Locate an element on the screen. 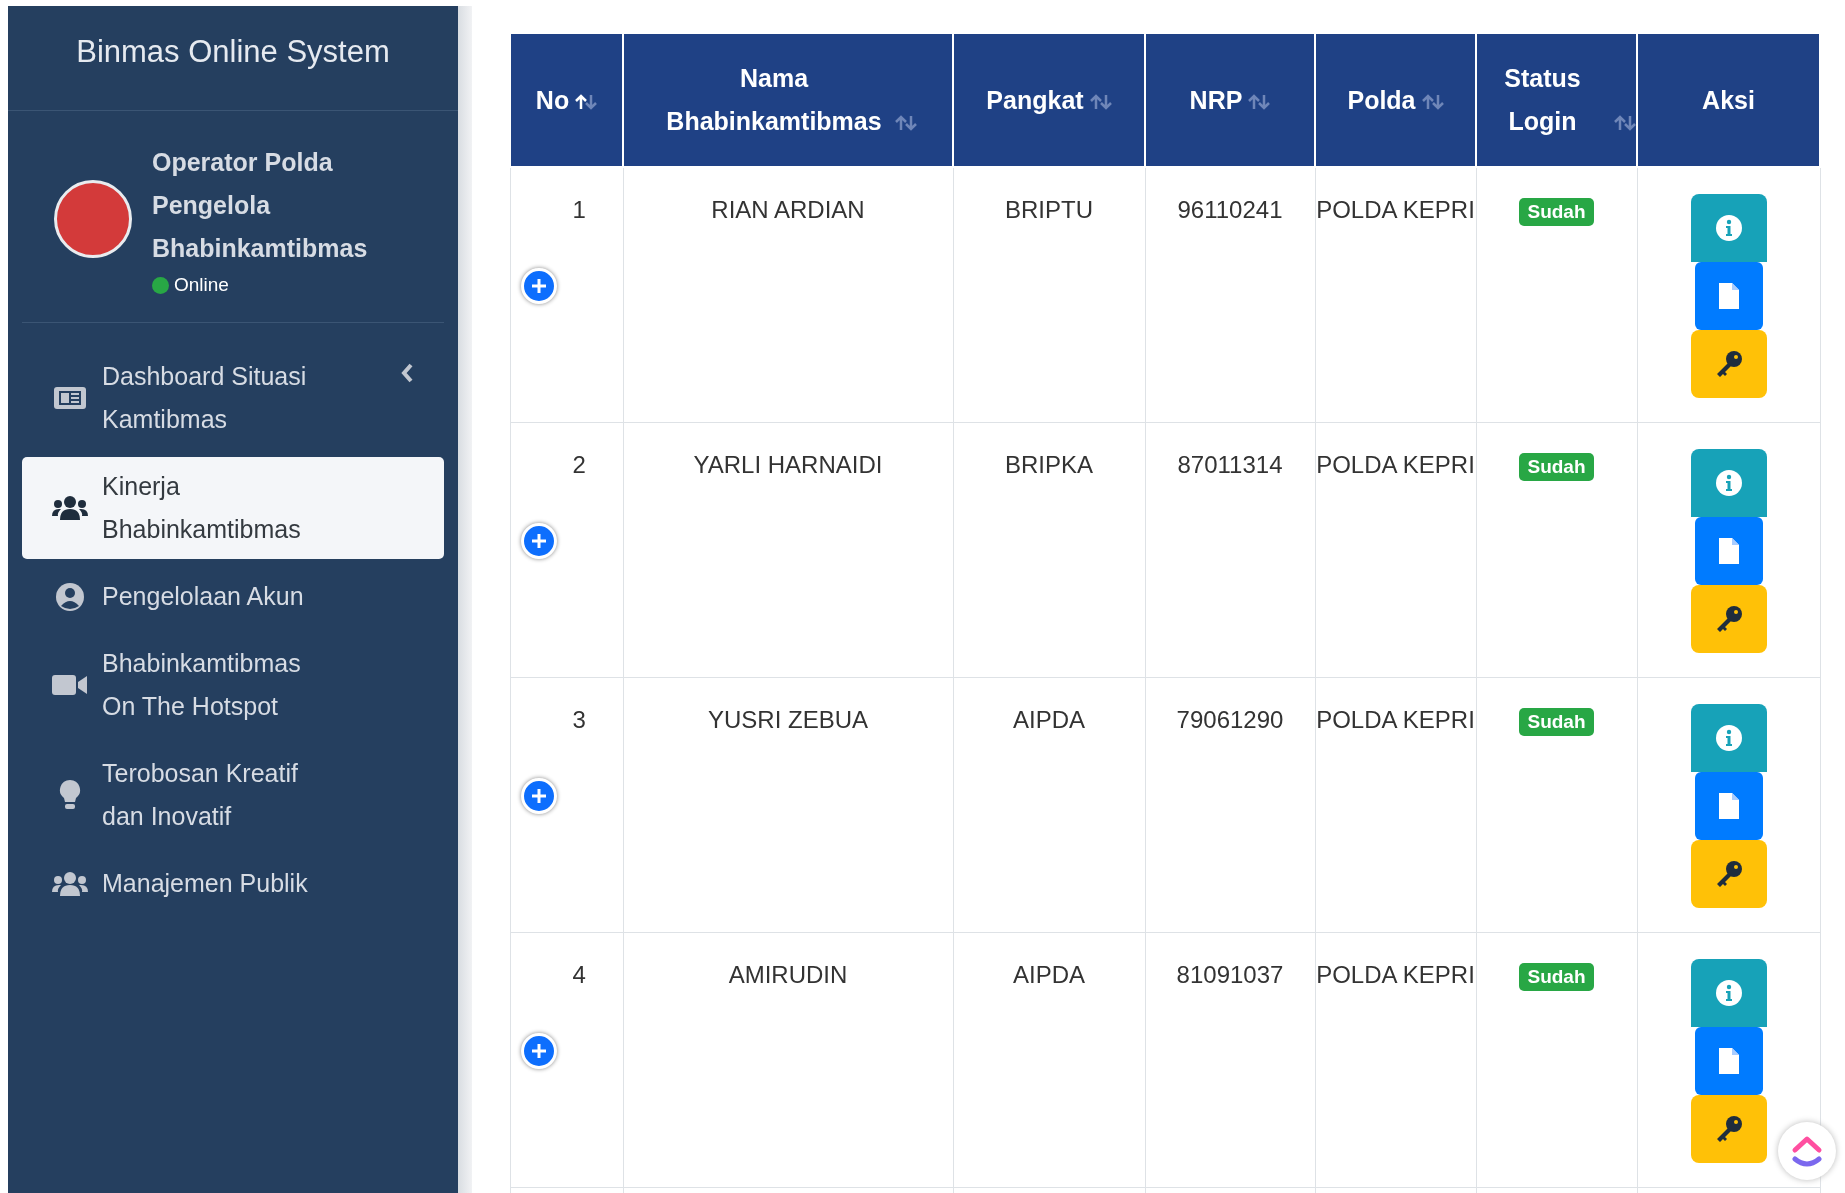  table-cell-text: BRIPKA is located at coordinates (1049, 465).